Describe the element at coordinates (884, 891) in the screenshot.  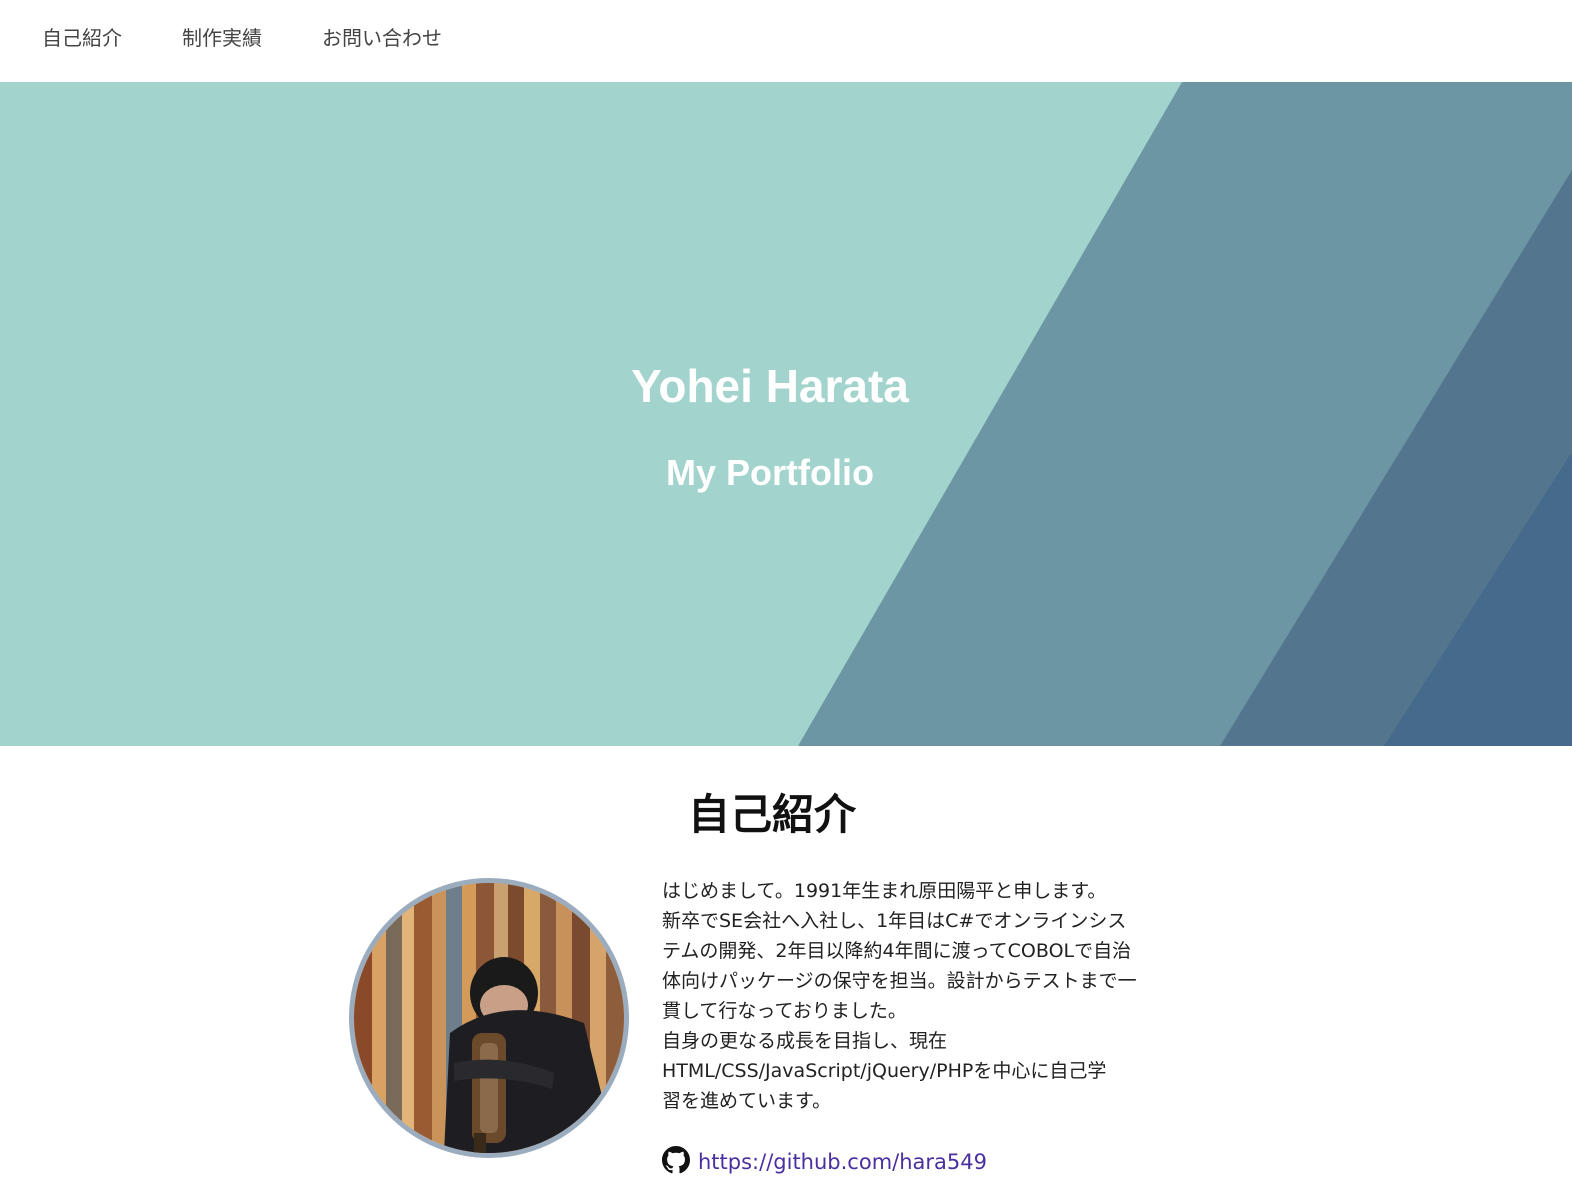
I see `bio-line: はじめまして。1991年生まれ原田陽平と申します。` at that location.